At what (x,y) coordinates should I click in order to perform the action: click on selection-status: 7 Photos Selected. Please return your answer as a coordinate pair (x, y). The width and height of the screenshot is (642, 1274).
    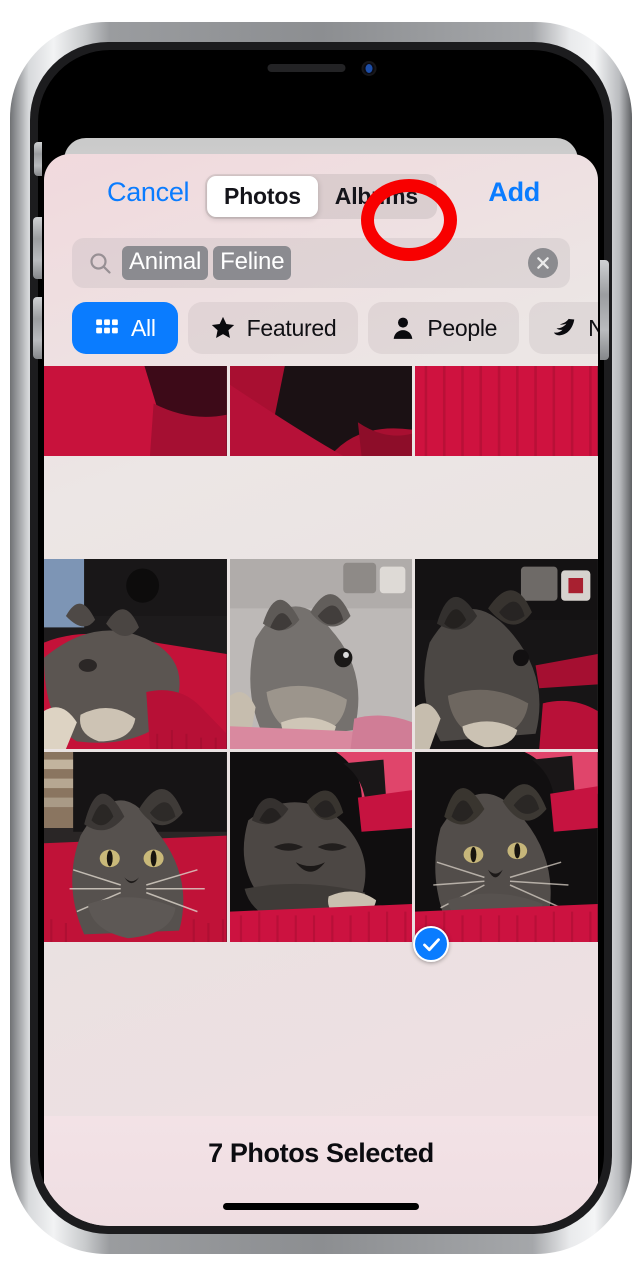
    Looking at the image, I should click on (321, 1153).